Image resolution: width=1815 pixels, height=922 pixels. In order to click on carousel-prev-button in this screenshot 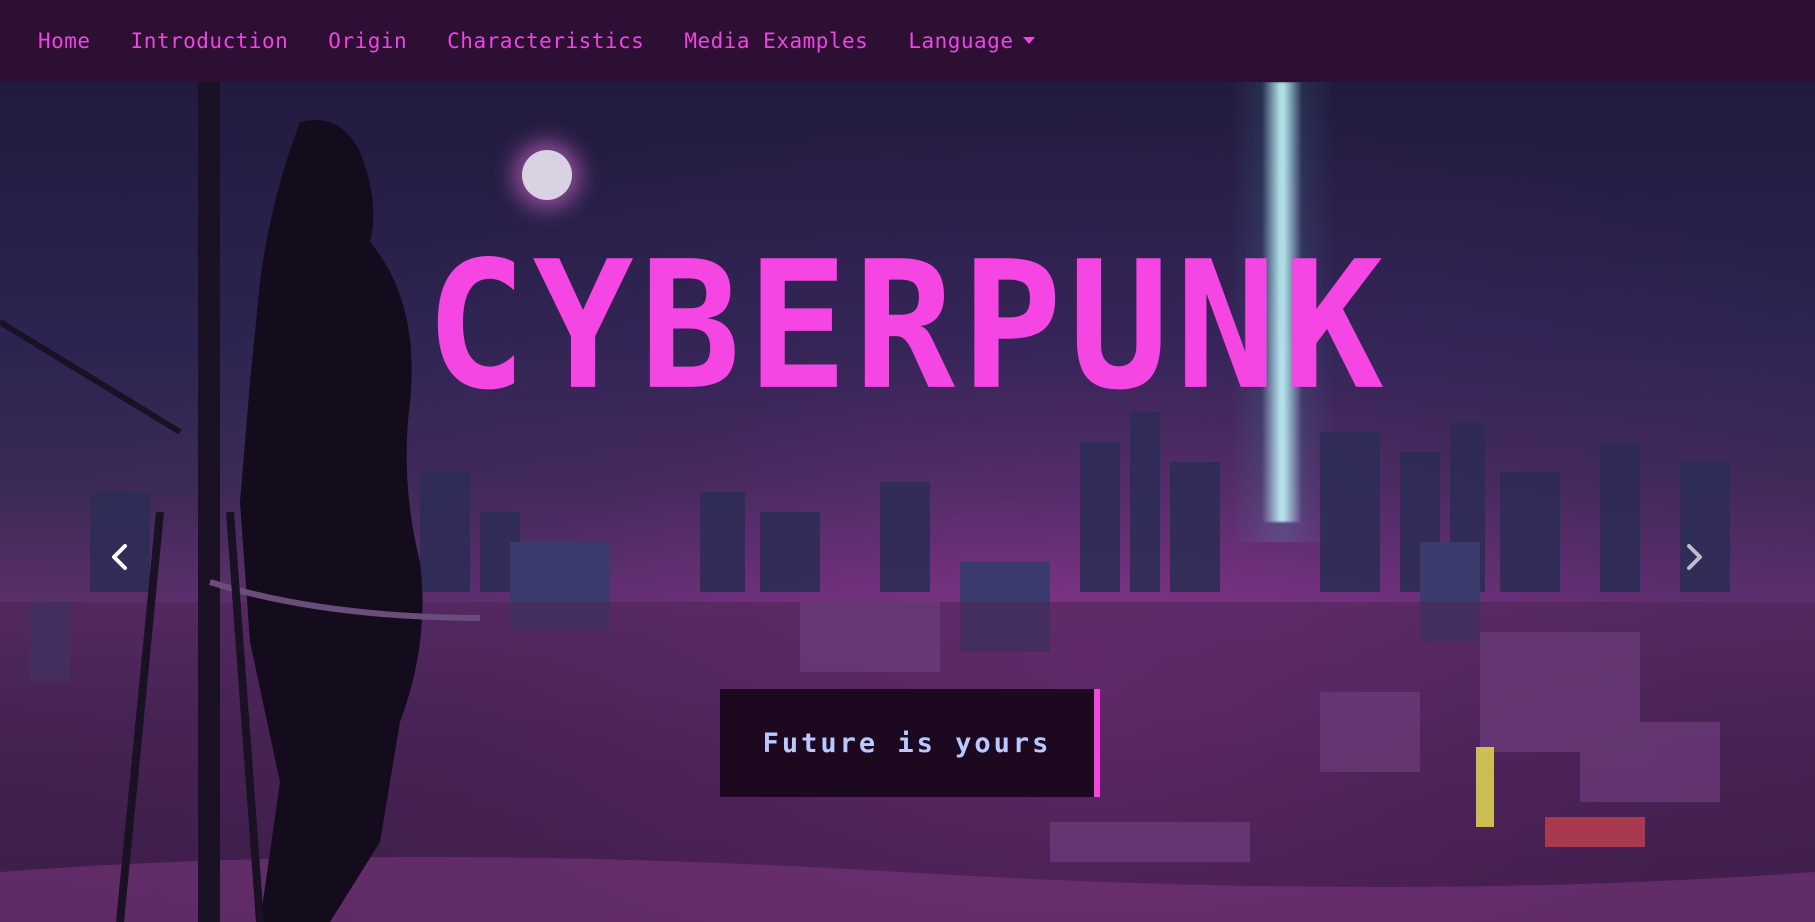, I will do `click(120, 557)`.